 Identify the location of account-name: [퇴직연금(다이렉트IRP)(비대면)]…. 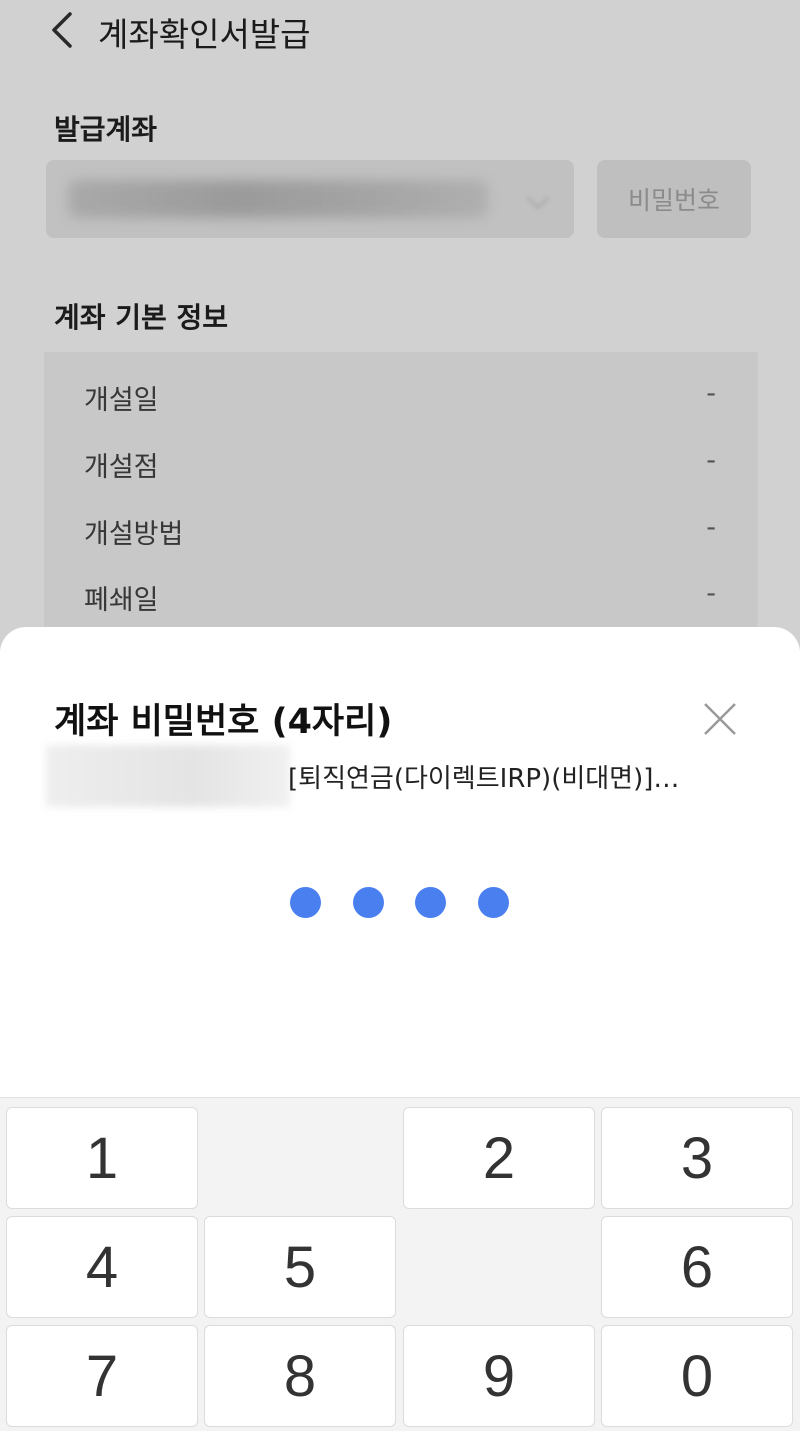
(484, 779).